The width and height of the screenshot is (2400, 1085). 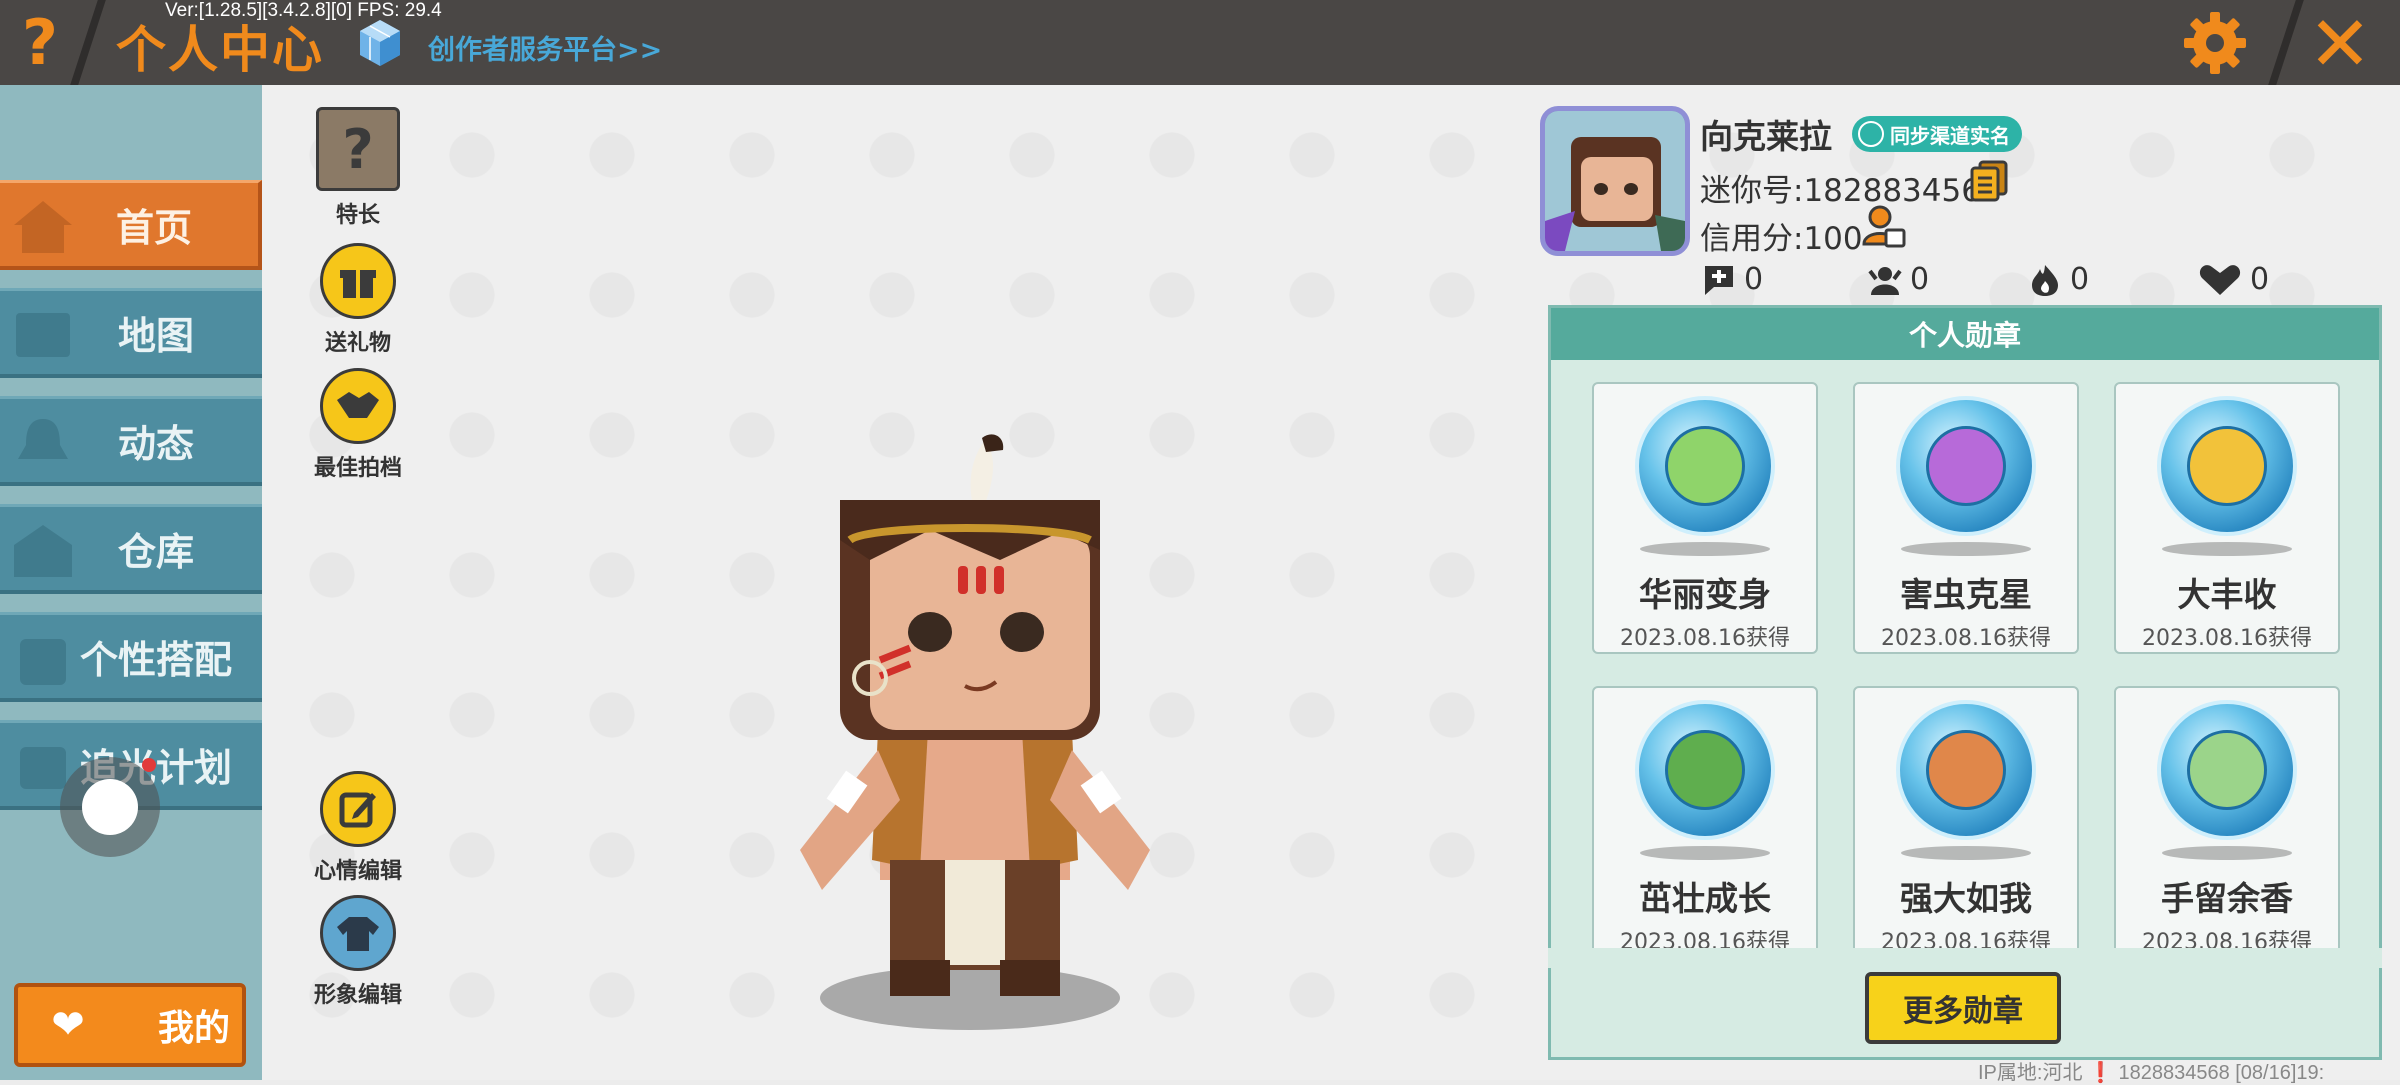 I want to click on image-edit-button: 形象编辑, so click(x=358, y=952).